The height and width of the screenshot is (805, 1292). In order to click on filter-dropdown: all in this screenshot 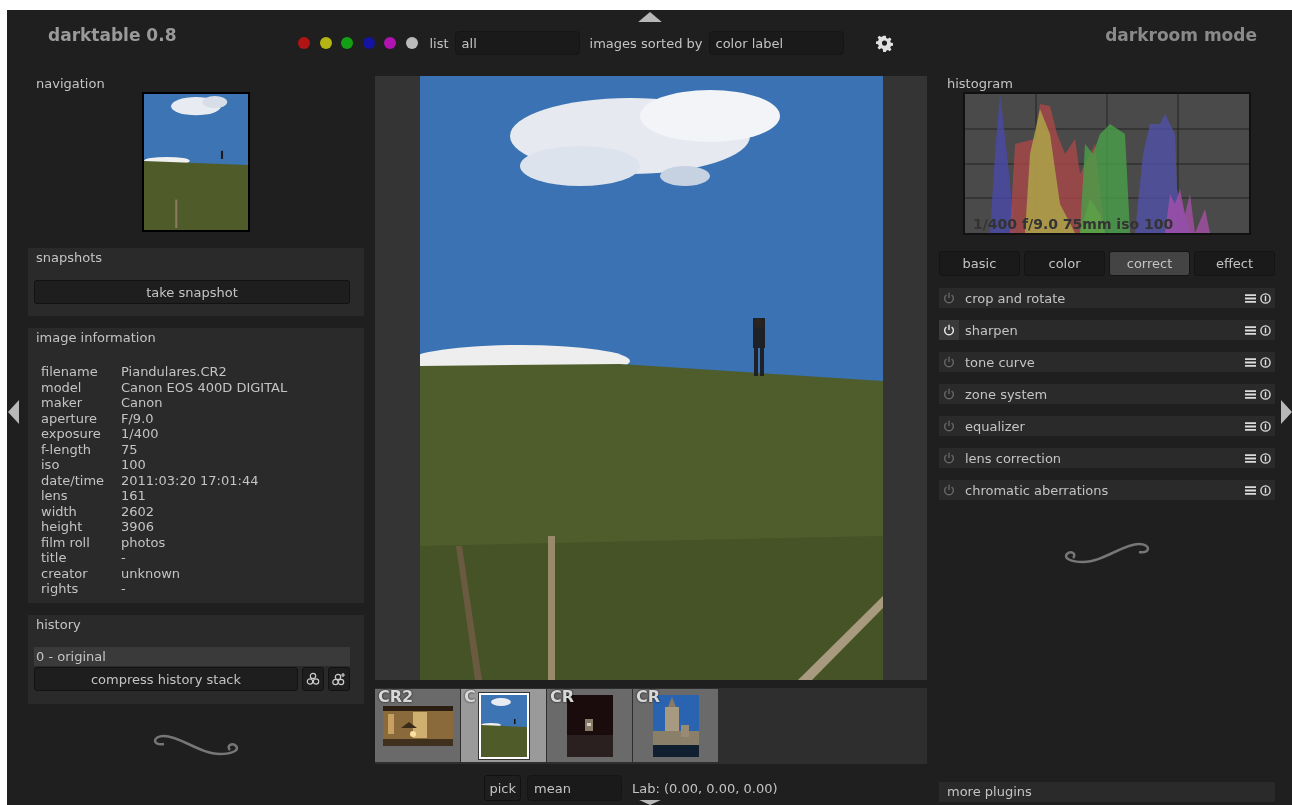, I will do `click(517, 43)`.